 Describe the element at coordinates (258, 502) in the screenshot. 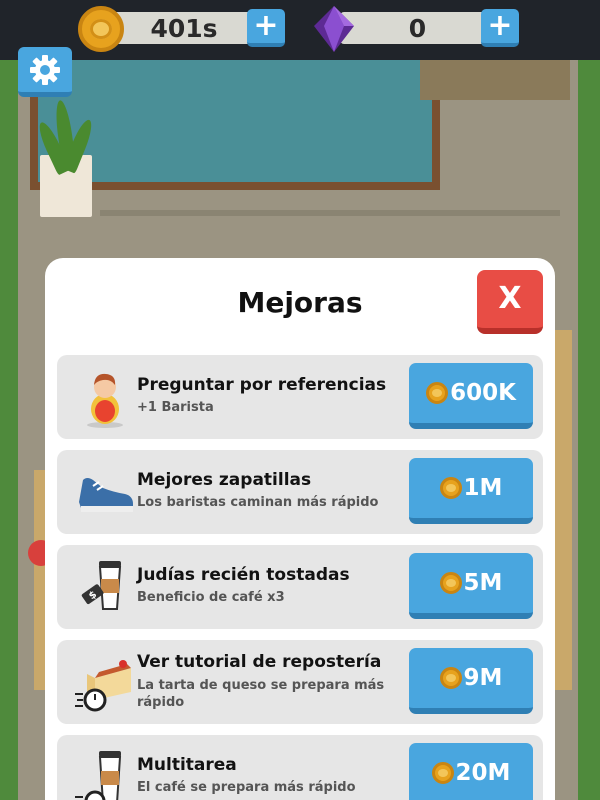

I see `upgrade-subtitle: Los baristas caminan más rápido` at that location.